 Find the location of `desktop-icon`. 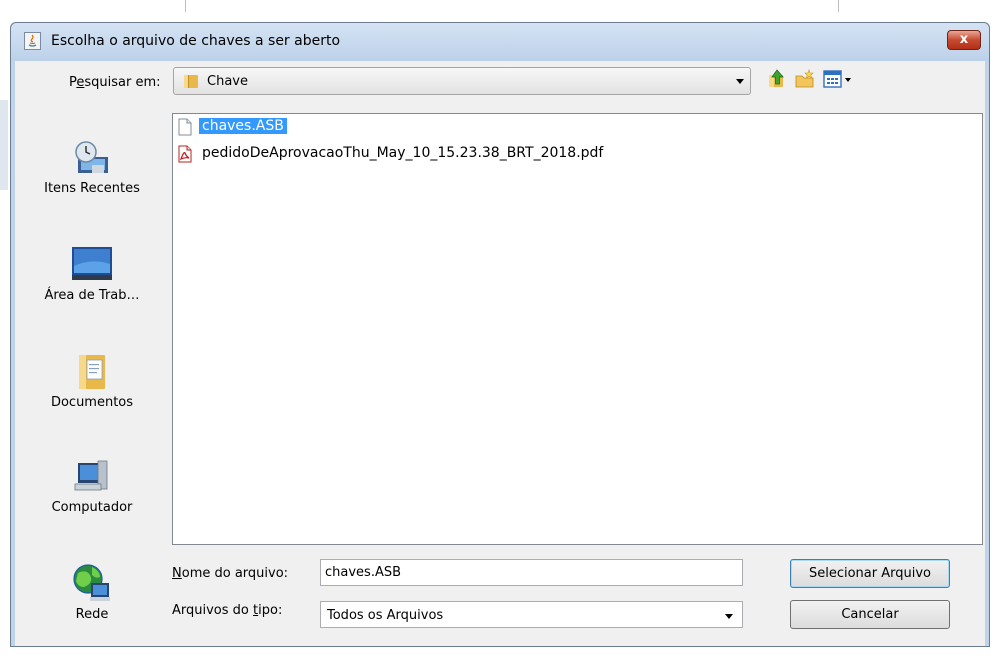

desktop-icon is located at coordinates (92, 263).